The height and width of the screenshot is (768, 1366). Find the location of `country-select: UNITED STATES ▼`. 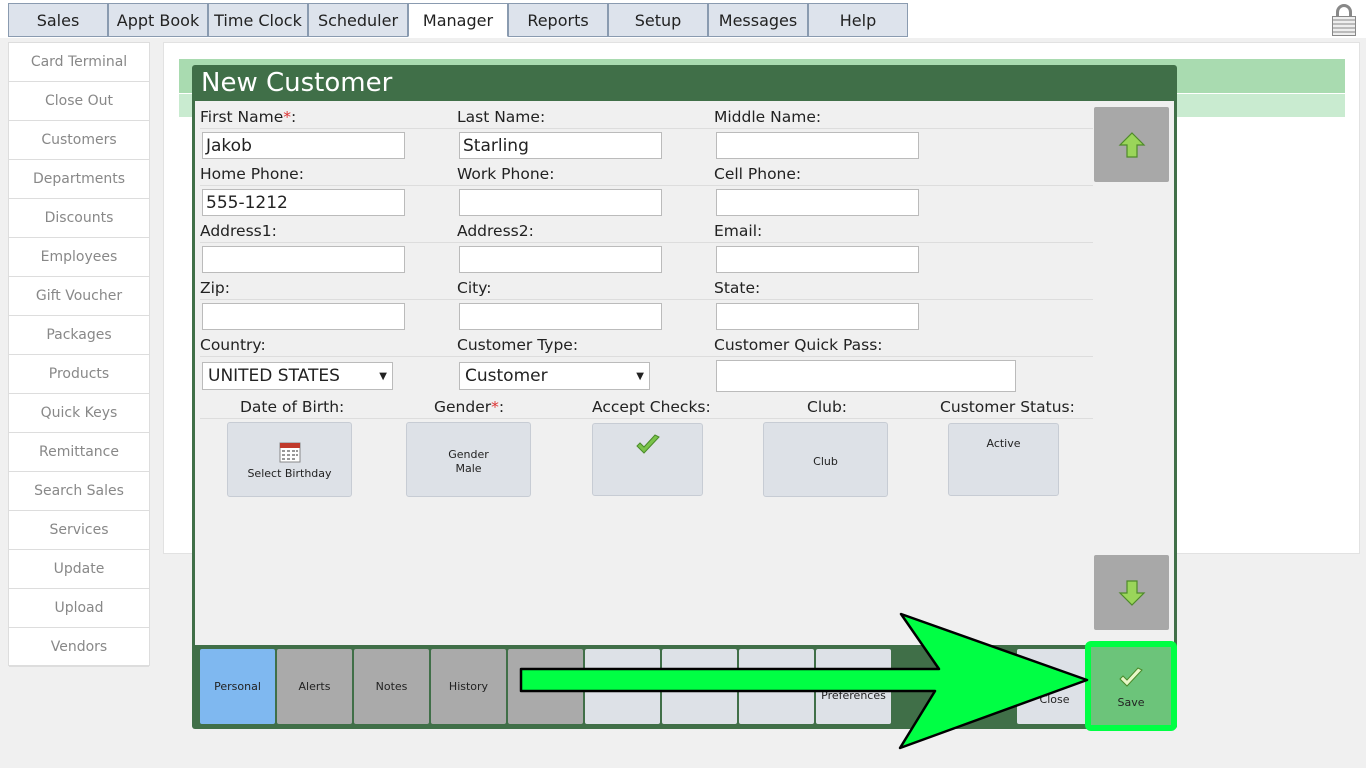

country-select: UNITED STATES ▼ is located at coordinates (297, 376).